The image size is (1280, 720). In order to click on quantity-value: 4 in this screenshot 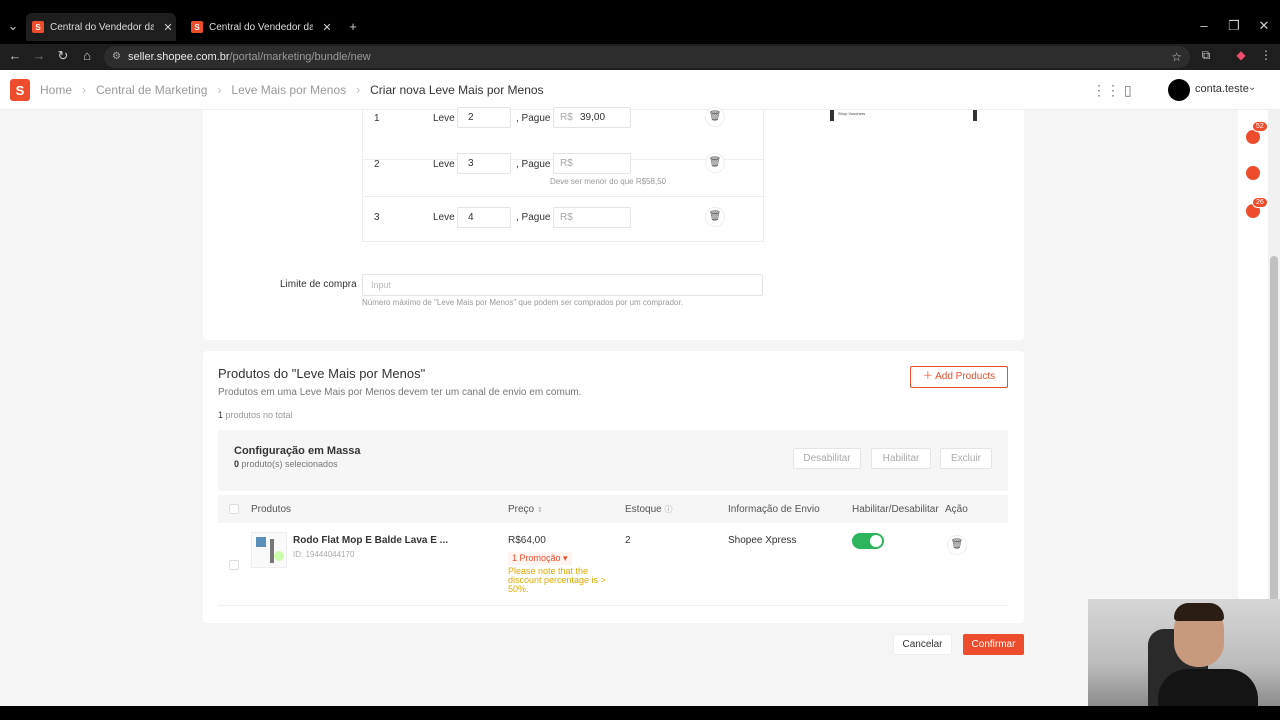, I will do `click(471, 217)`.